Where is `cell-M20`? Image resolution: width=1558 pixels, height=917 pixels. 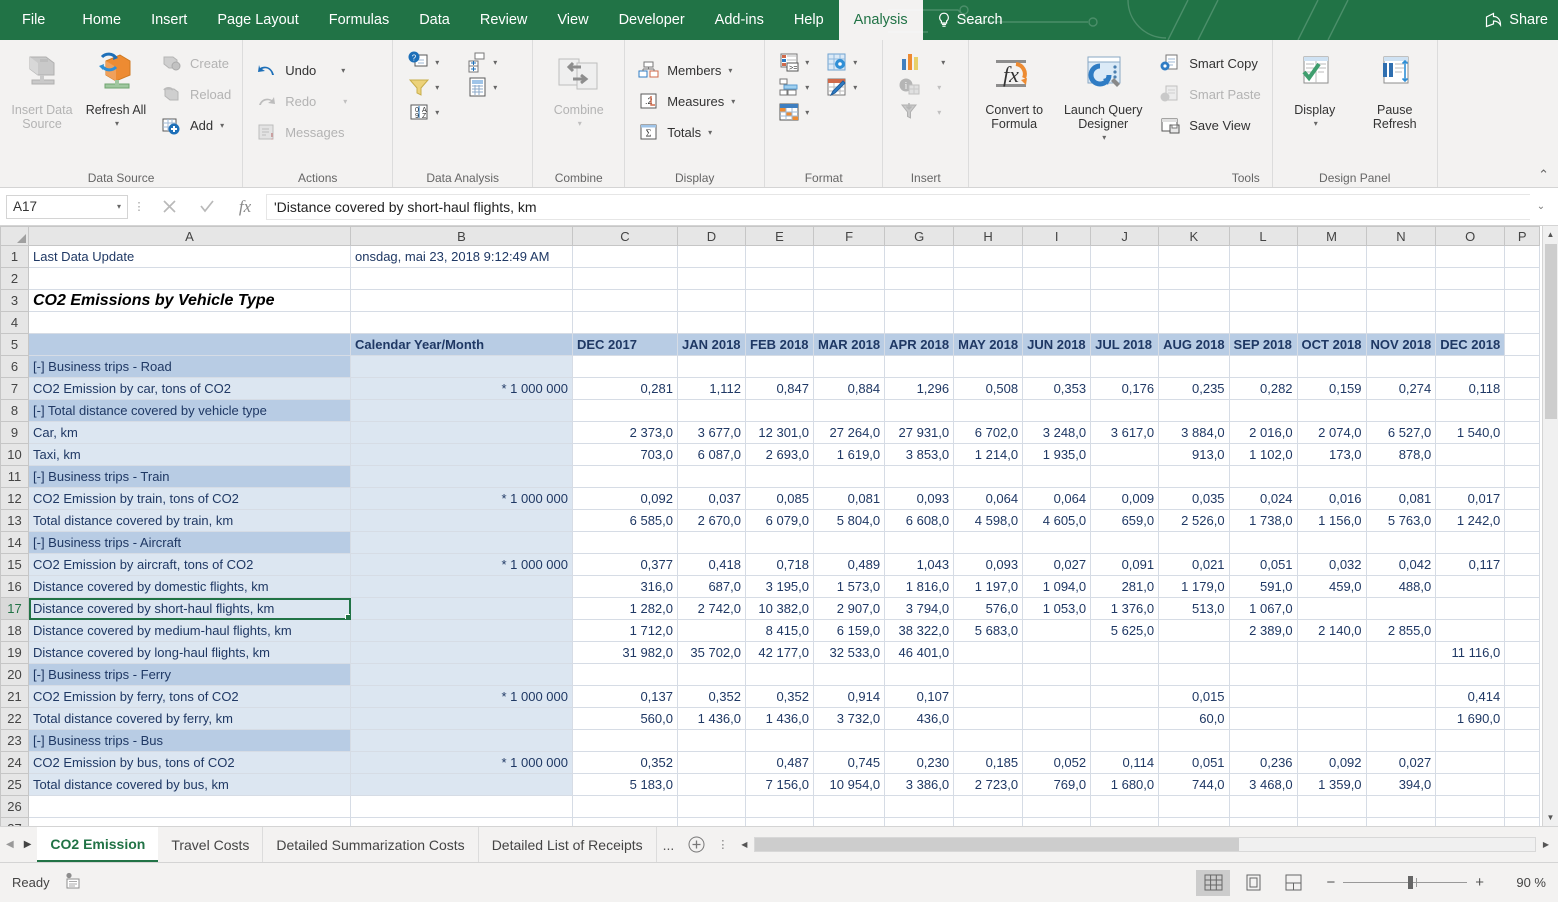
cell-M20 is located at coordinates (1331, 674).